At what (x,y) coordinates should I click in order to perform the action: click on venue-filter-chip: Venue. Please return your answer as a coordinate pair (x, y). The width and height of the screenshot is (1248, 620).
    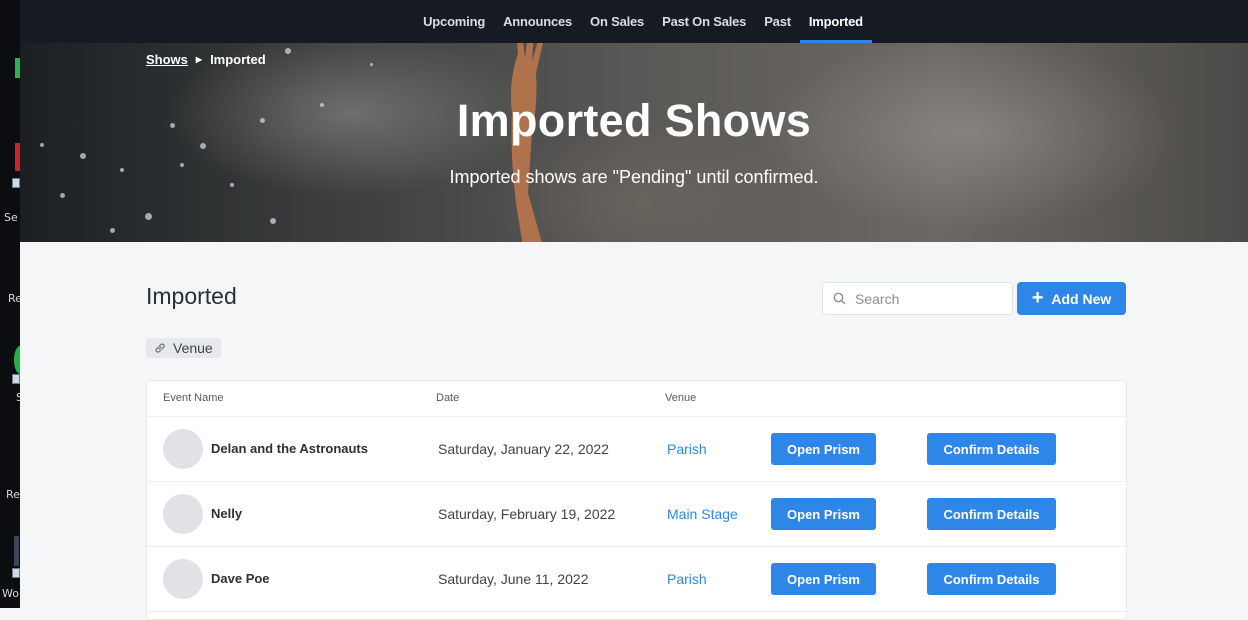
    Looking at the image, I should click on (183, 348).